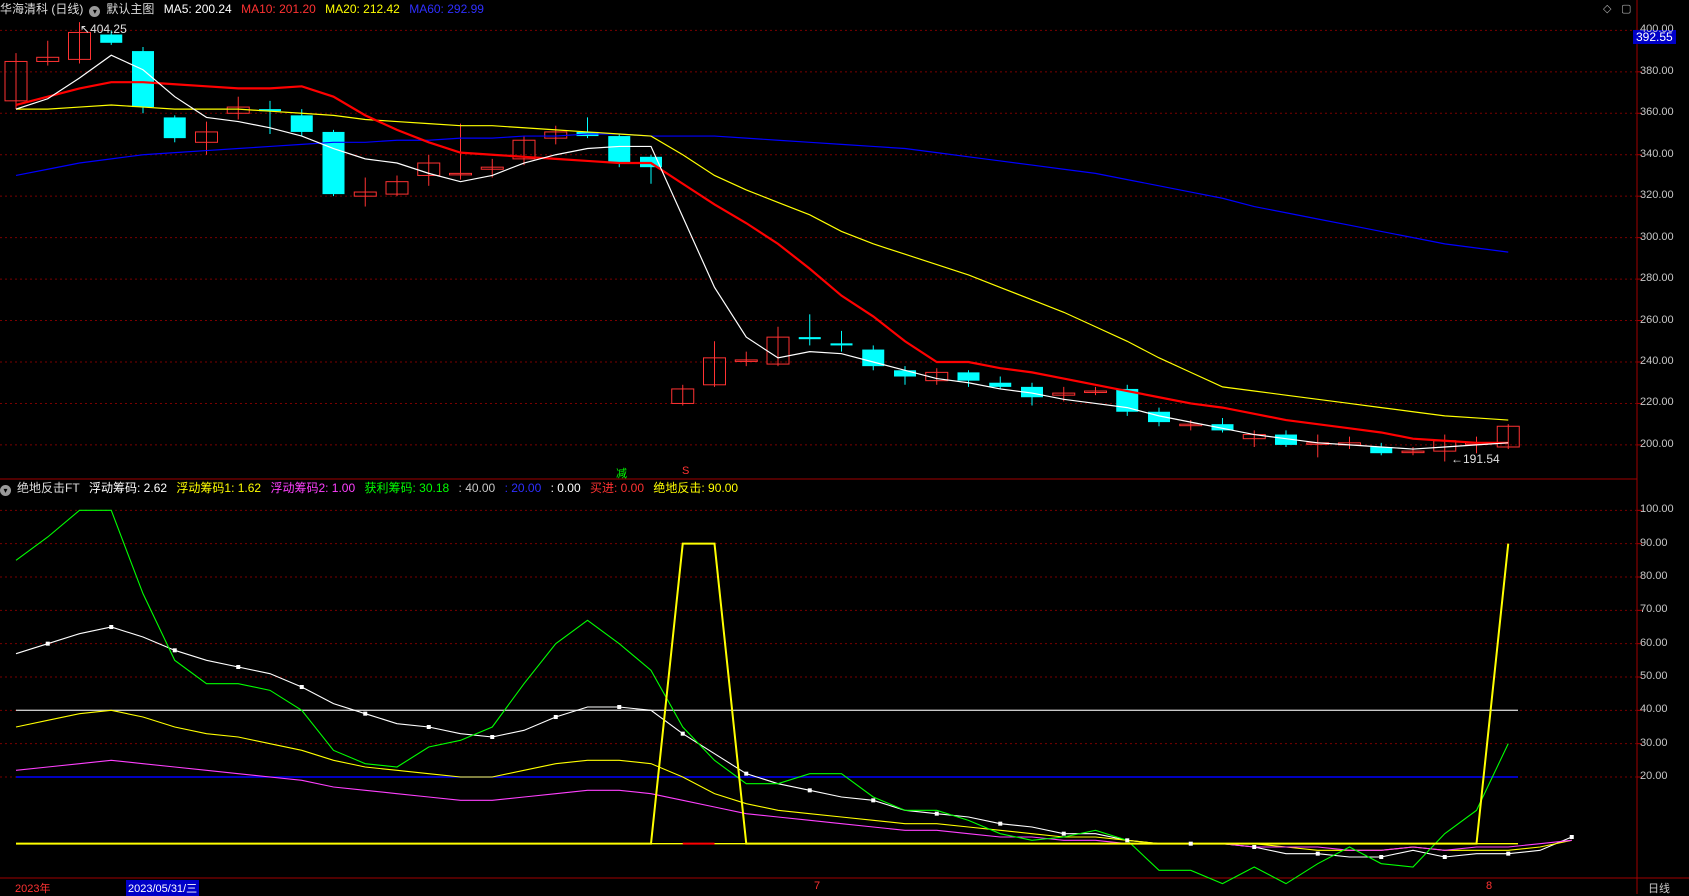 This screenshot has width=1689, height=896. Describe the element at coordinates (1654, 609) in the screenshot. I see `y-tick-label: 70.00` at that location.